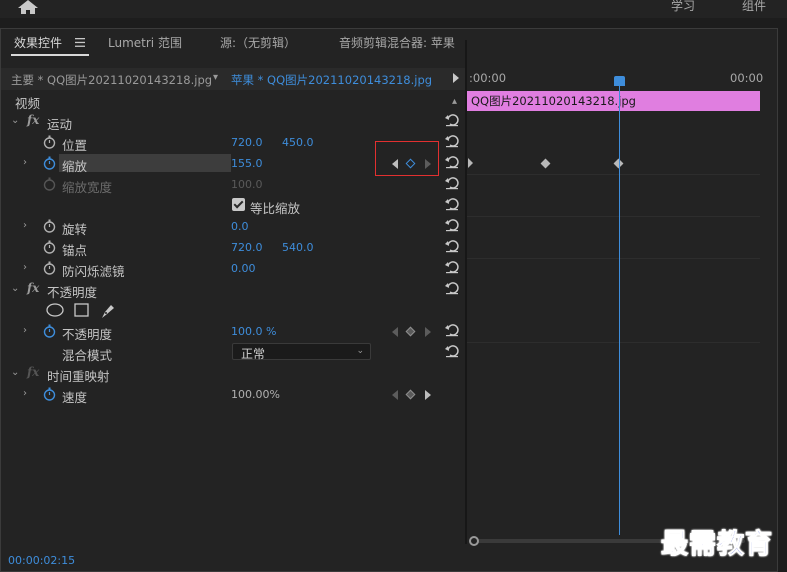 The height and width of the screenshot is (572, 787). Describe the element at coordinates (81, 310) in the screenshot. I see `rect-mask-icon` at that location.